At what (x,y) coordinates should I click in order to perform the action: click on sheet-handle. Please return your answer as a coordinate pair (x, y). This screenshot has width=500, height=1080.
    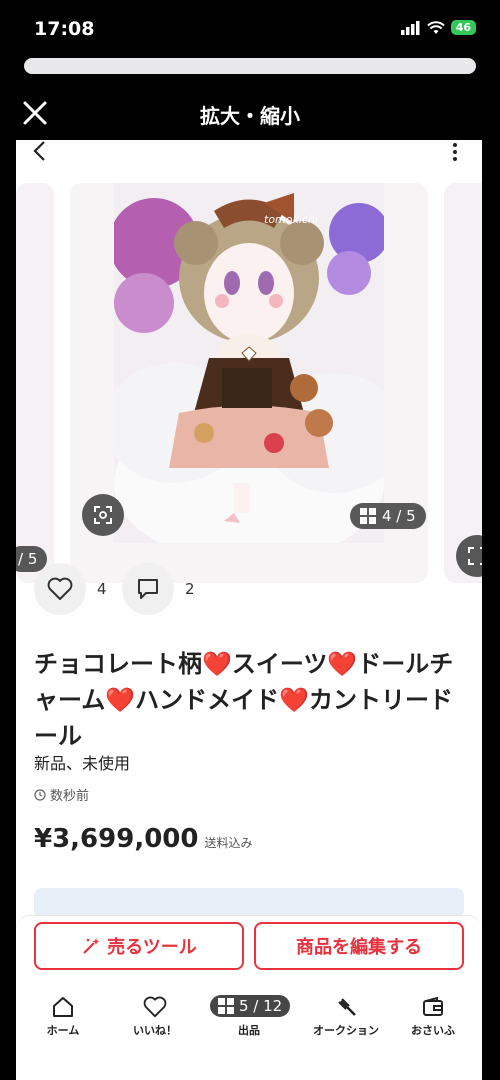
    Looking at the image, I should click on (250, 66).